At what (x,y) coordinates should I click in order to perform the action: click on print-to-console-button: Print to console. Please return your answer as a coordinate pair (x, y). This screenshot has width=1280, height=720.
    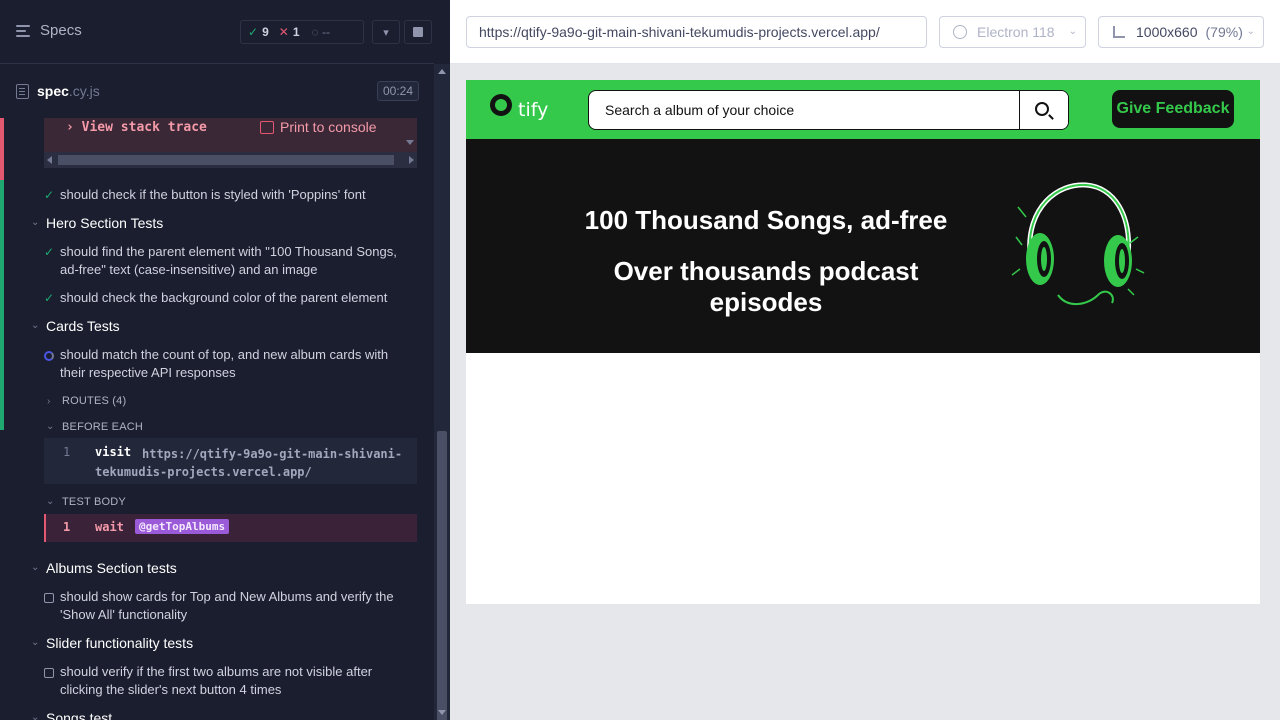
    Looking at the image, I should click on (318, 127).